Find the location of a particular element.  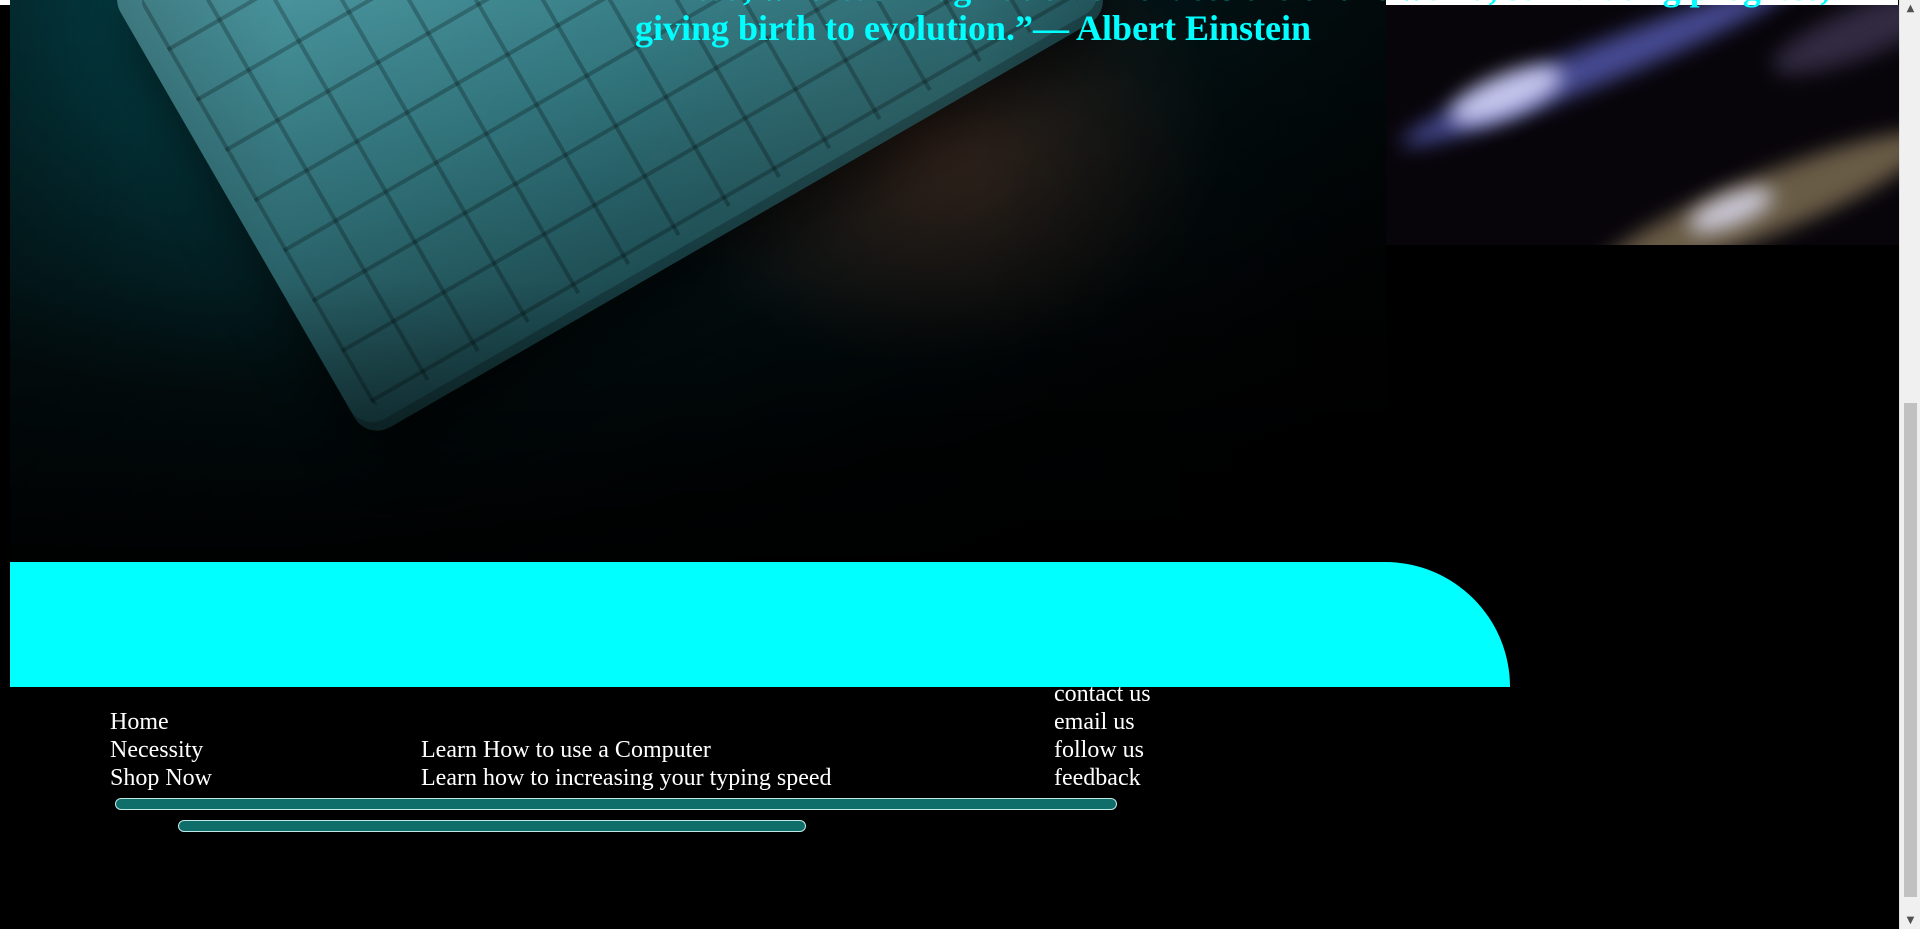

light-streak is located at coordinates (1743, 177).